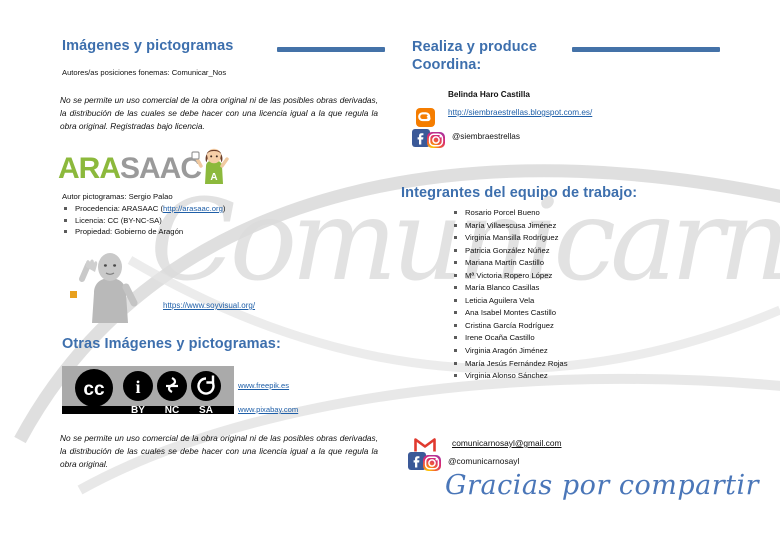 The image size is (780, 540). Describe the element at coordinates (104, 288) in the screenshot. I see `soyvisual-mannequin-image` at that location.